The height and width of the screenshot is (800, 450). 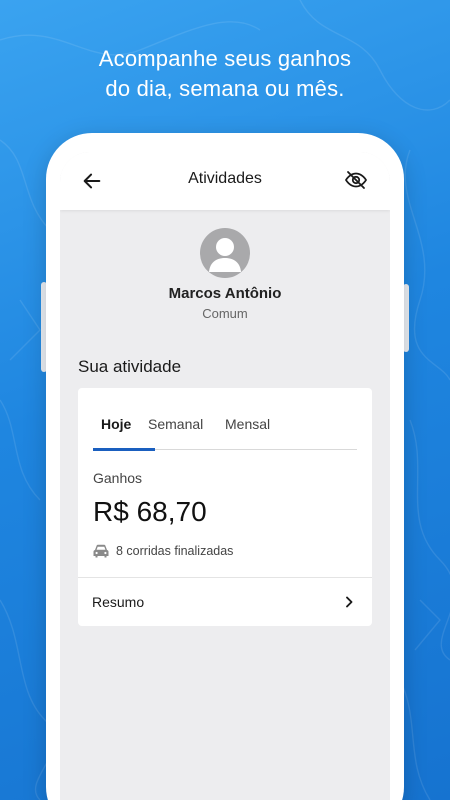 I want to click on app-header: Atividades, so click(x=225, y=181).